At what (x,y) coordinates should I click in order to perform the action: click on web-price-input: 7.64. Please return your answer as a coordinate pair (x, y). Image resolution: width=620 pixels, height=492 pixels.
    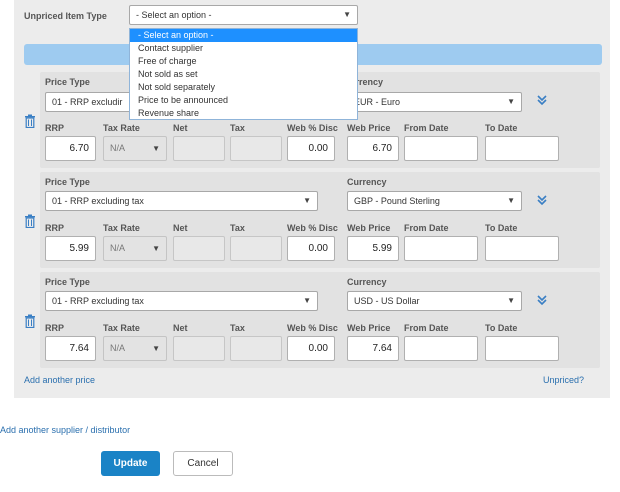
    Looking at the image, I should click on (373, 348).